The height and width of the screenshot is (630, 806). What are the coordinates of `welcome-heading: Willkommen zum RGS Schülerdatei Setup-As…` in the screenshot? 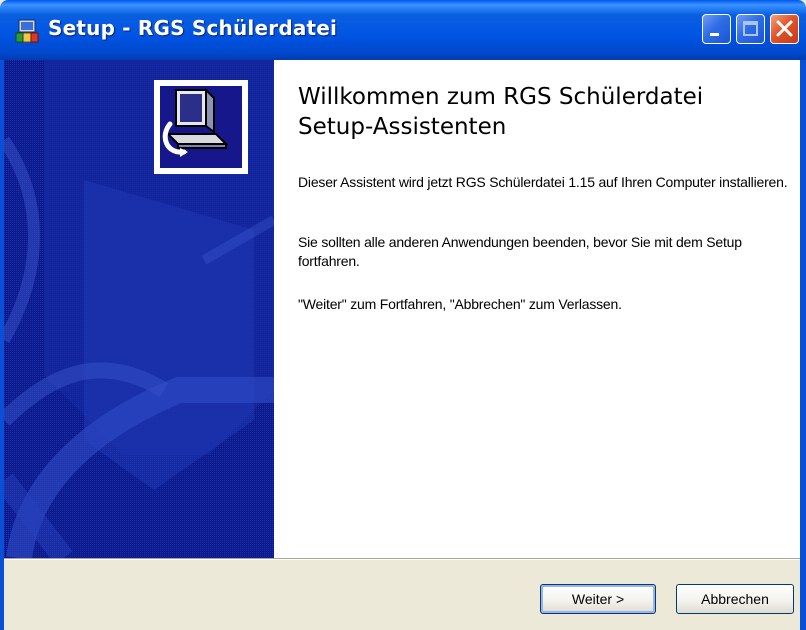 It's located at (501, 112).